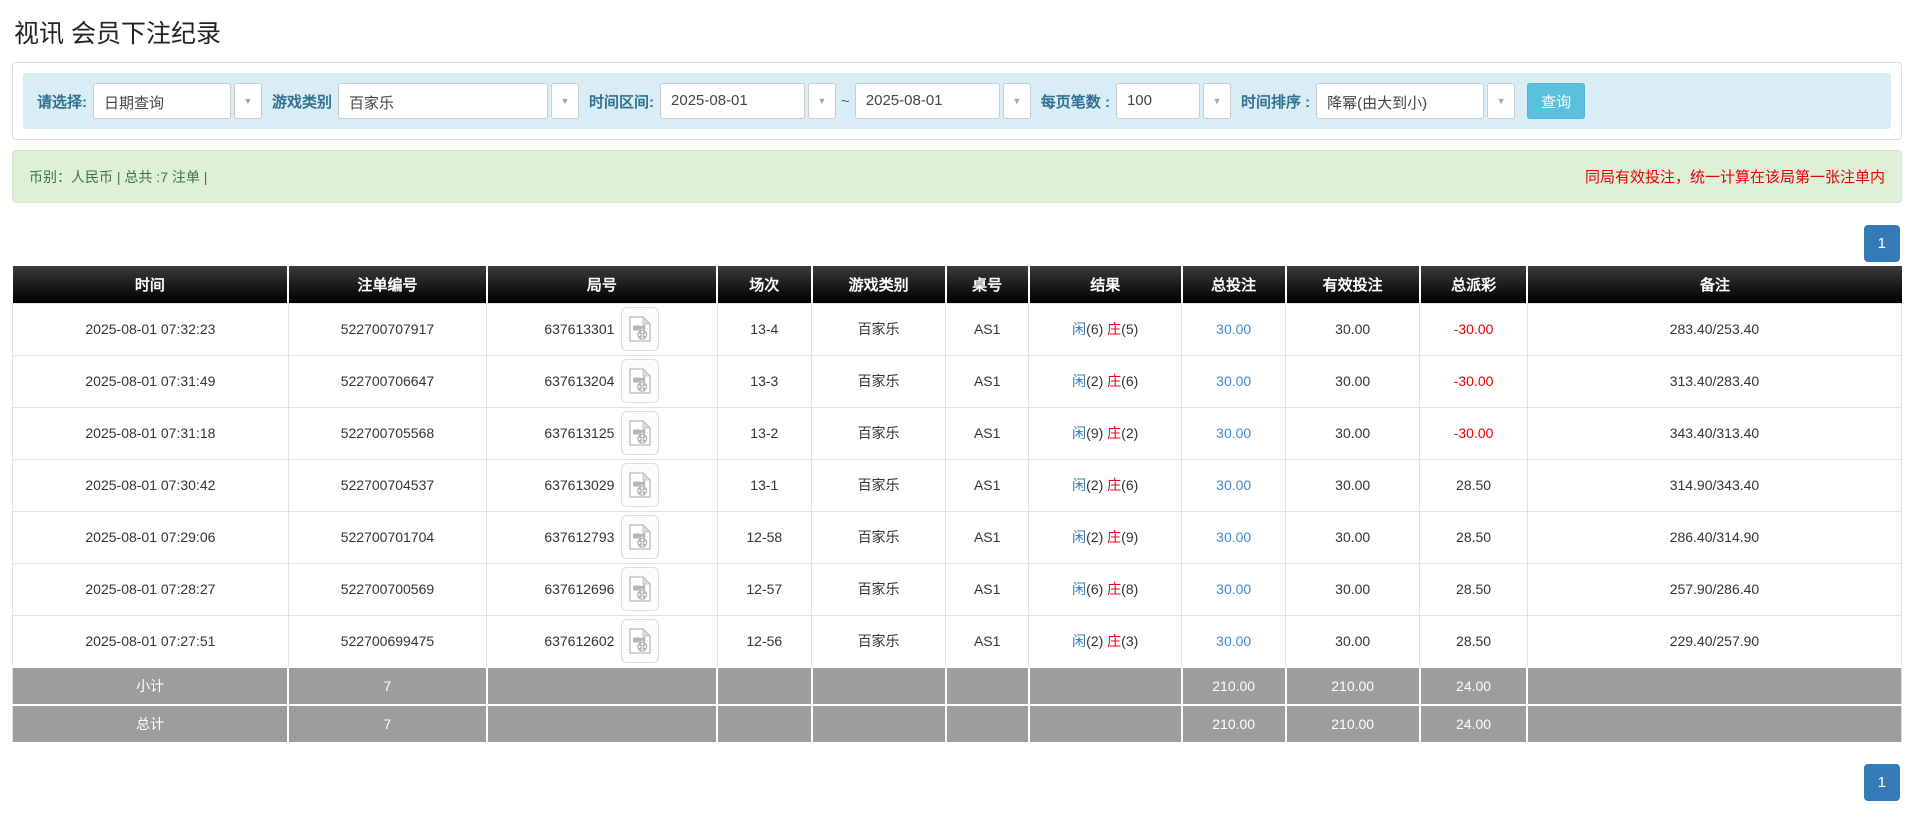 The width and height of the screenshot is (1914, 827). Describe the element at coordinates (579, 640) in the screenshot. I see `round-id-text: 637612602` at that location.